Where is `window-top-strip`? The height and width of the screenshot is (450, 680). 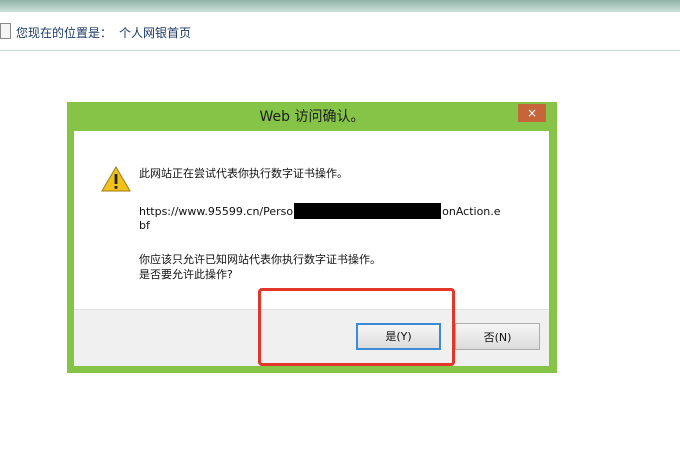 window-top-strip is located at coordinates (340, 6).